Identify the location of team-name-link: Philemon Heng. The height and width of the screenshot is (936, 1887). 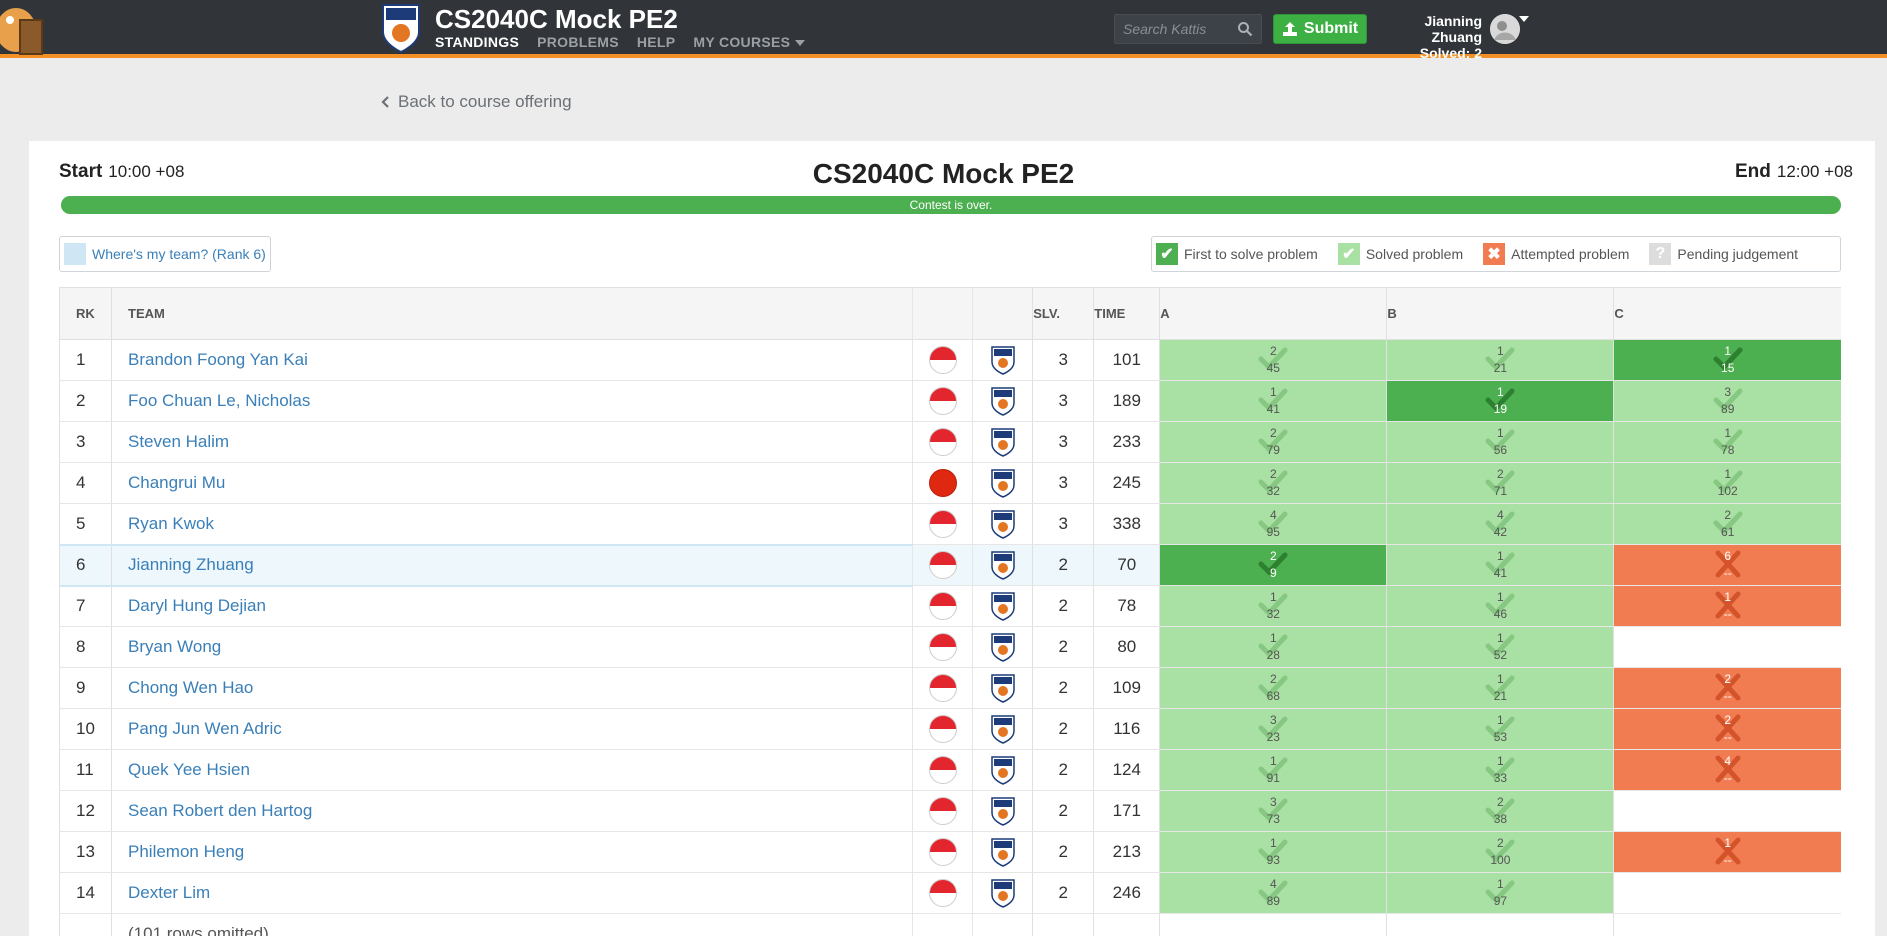
(186, 851).